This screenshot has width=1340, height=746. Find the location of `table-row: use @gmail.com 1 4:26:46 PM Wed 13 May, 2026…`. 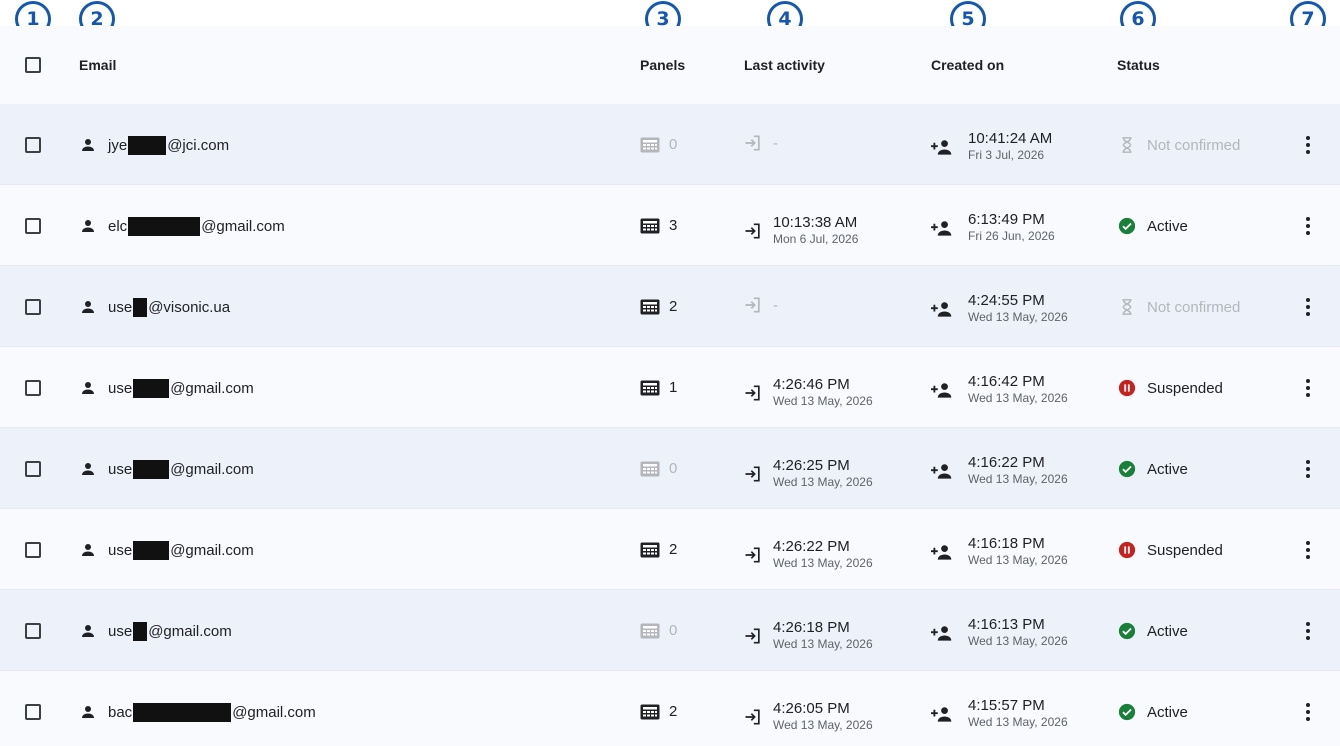

table-row: use @gmail.com 1 4:26:46 PM Wed 13 May, 2026… is located at coordinates (670, 387).